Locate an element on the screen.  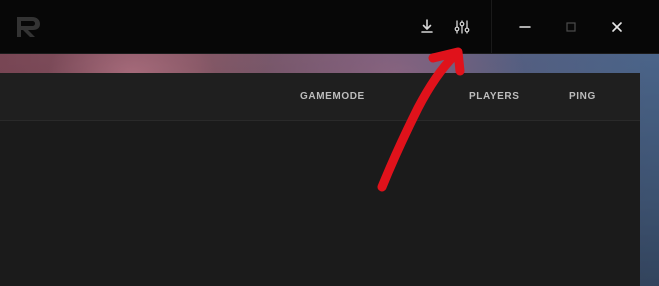
minimize-button is located at coordinates (525, 27).